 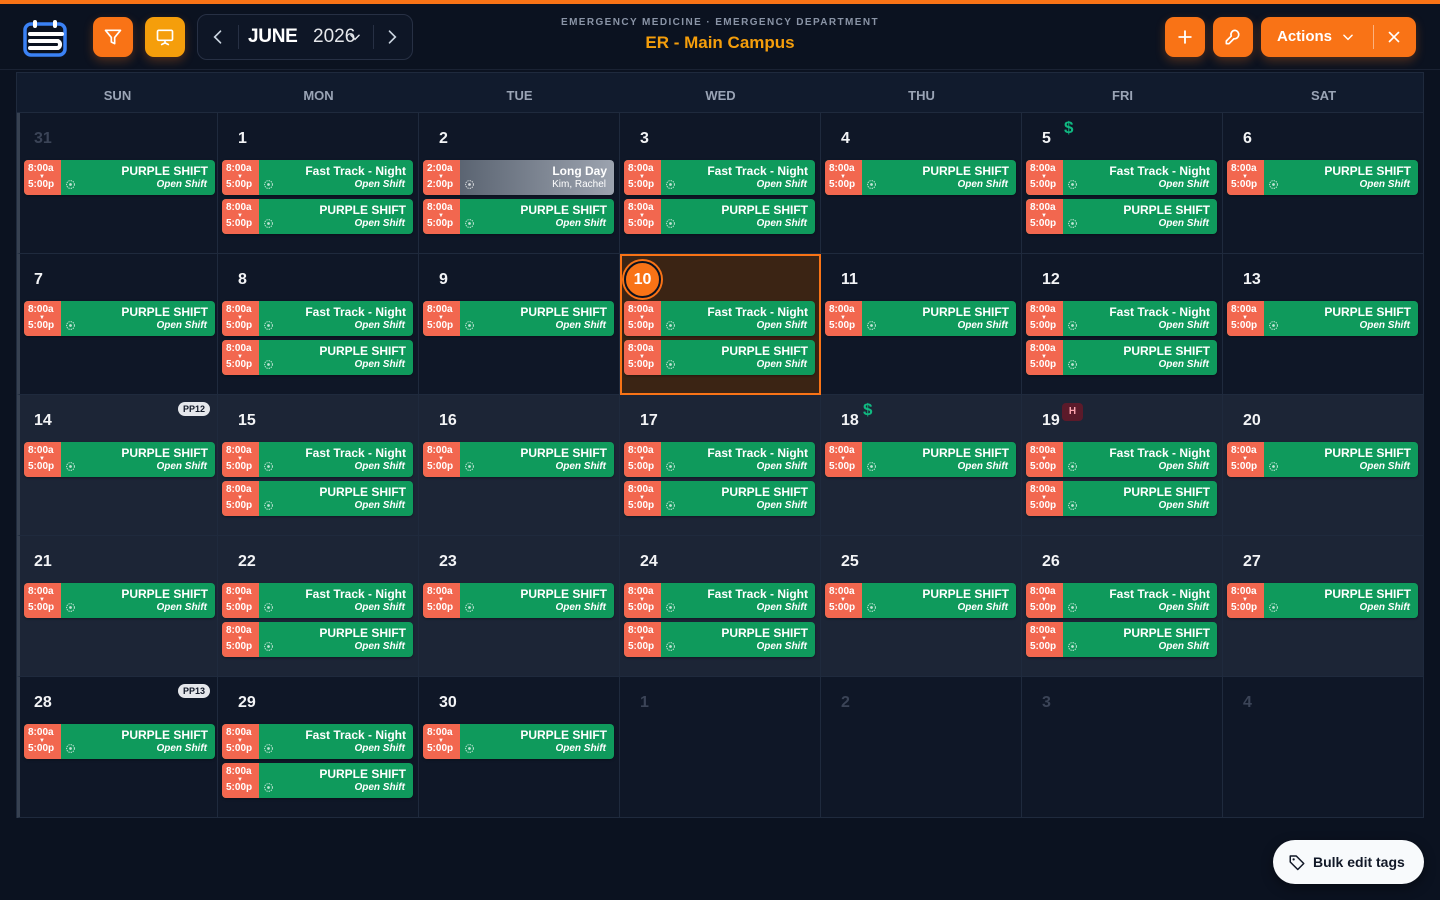 I want to click on day-number: 24, so click(x=649, y=562).